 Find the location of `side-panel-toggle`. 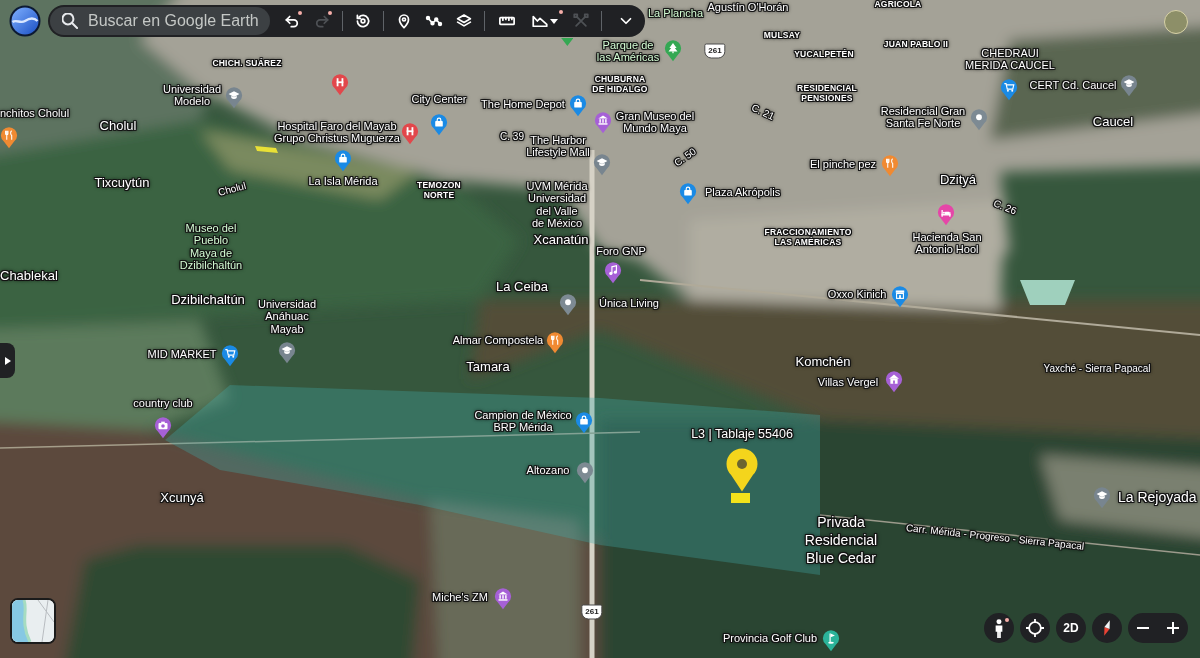

side-panel-toggle is located at coordinates (7, 360).